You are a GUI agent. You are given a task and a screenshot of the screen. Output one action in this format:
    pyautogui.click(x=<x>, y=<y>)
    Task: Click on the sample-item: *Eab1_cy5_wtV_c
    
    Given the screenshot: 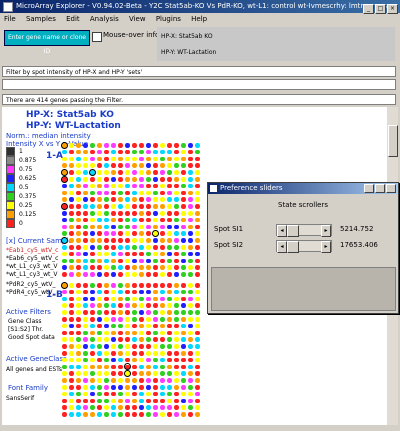 What is the action you would take?
    pyautogui.click(x=32, y=250)
    